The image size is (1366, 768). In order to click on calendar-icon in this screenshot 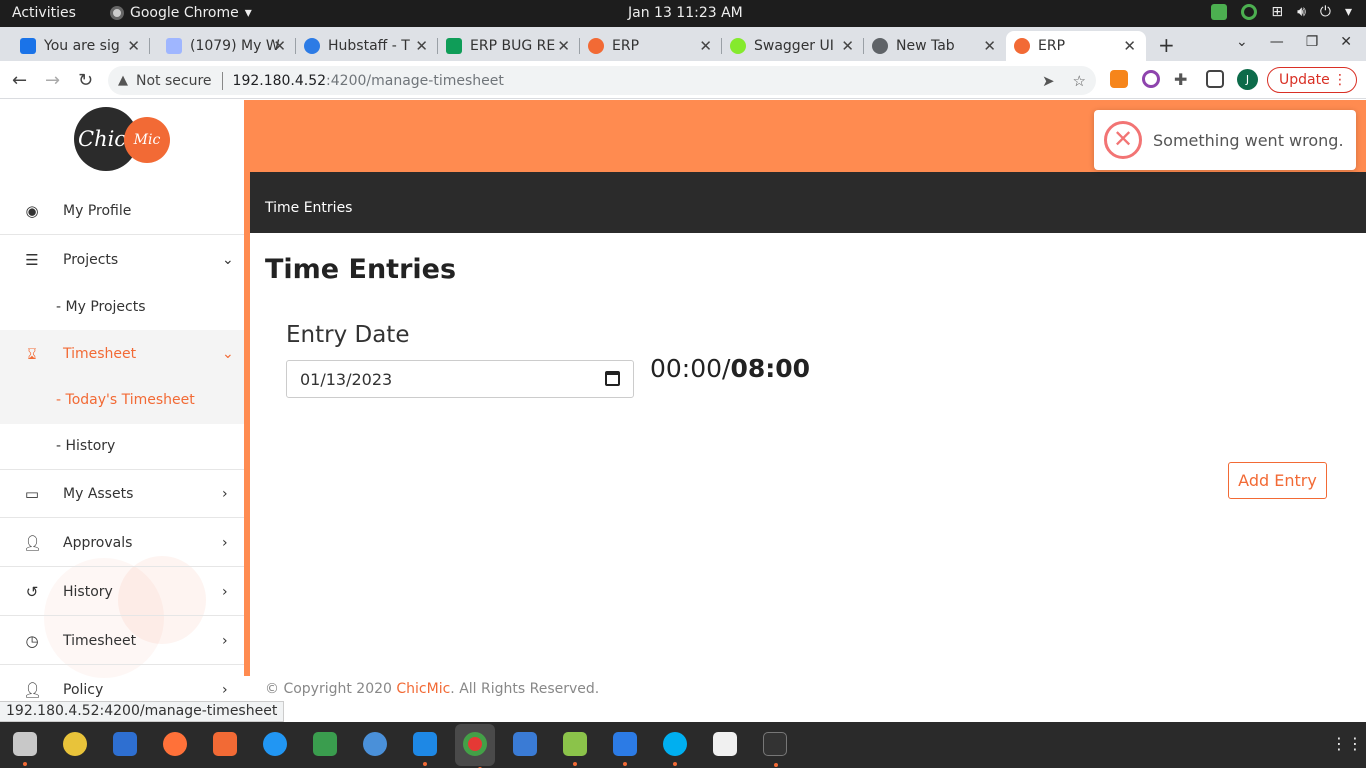, I will do `click(612, 378)`.